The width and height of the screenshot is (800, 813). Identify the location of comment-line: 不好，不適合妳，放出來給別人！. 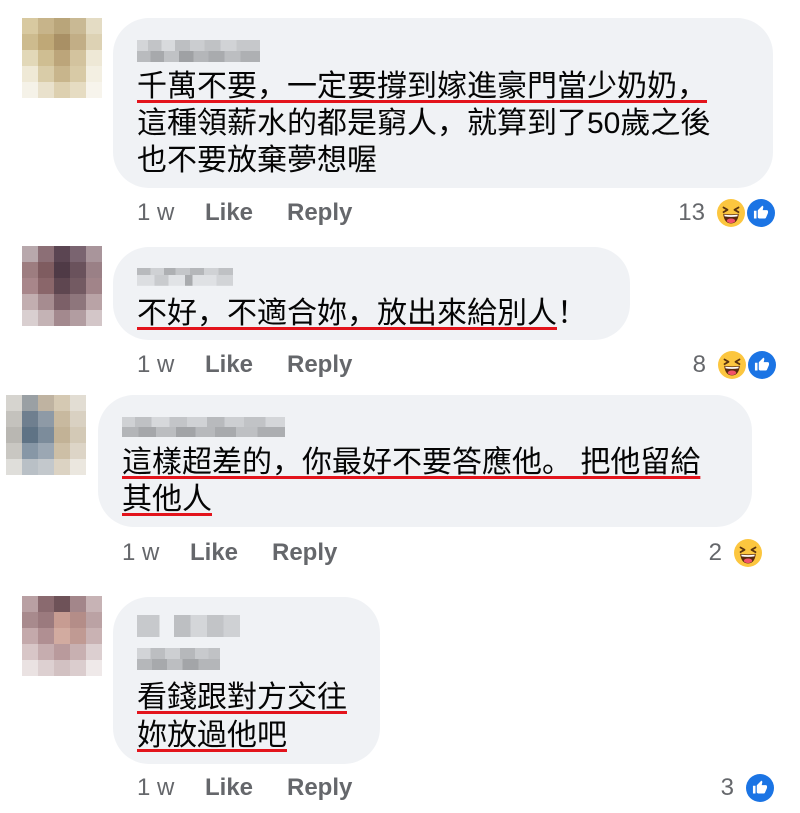
(362, 313).